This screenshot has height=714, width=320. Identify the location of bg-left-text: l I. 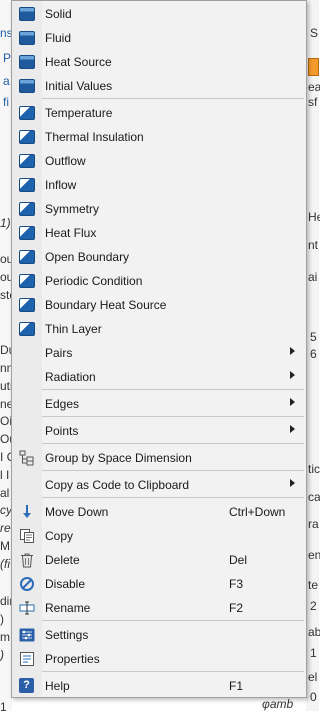
(5, 475).